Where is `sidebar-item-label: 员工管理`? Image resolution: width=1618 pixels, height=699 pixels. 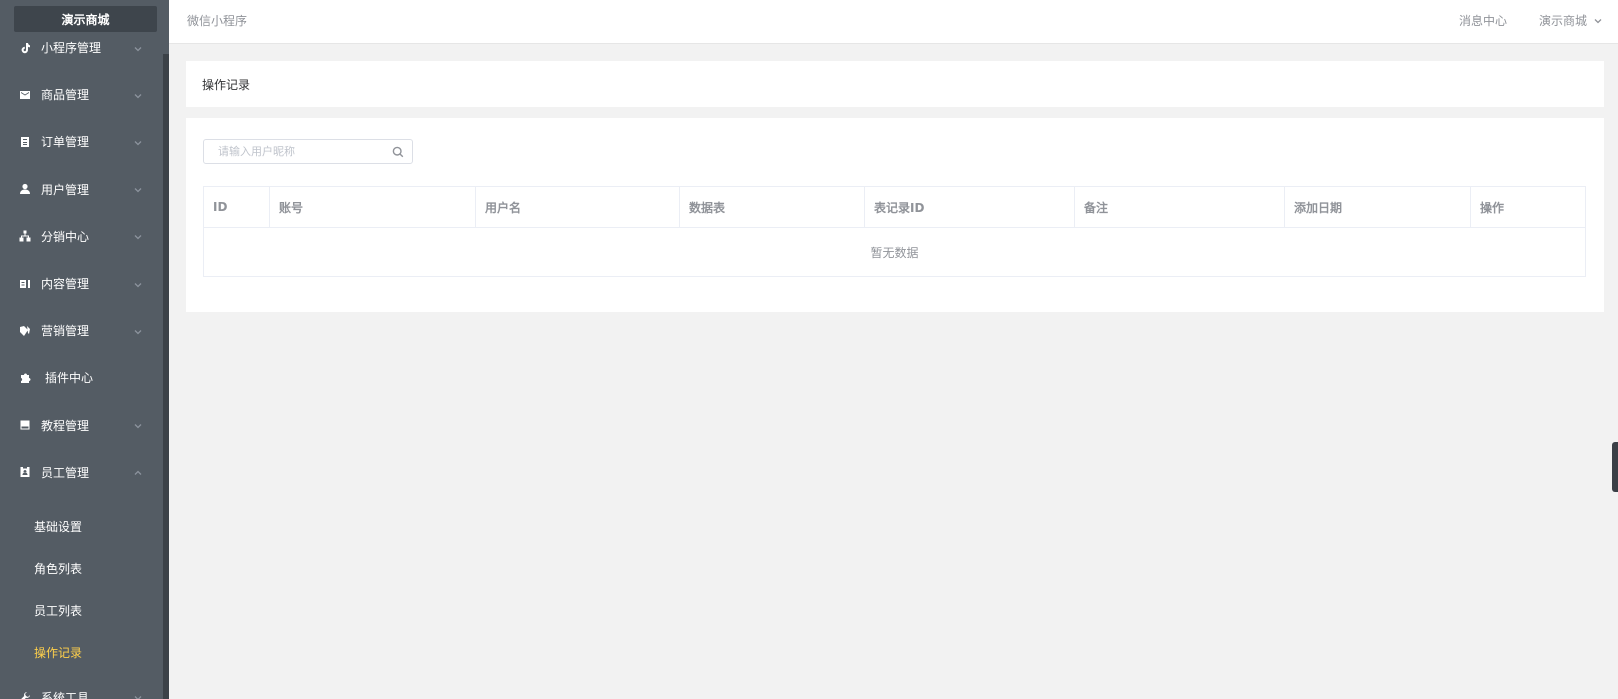
sidebar-item-label: 员工管理 is located at coordinates (65, 472).